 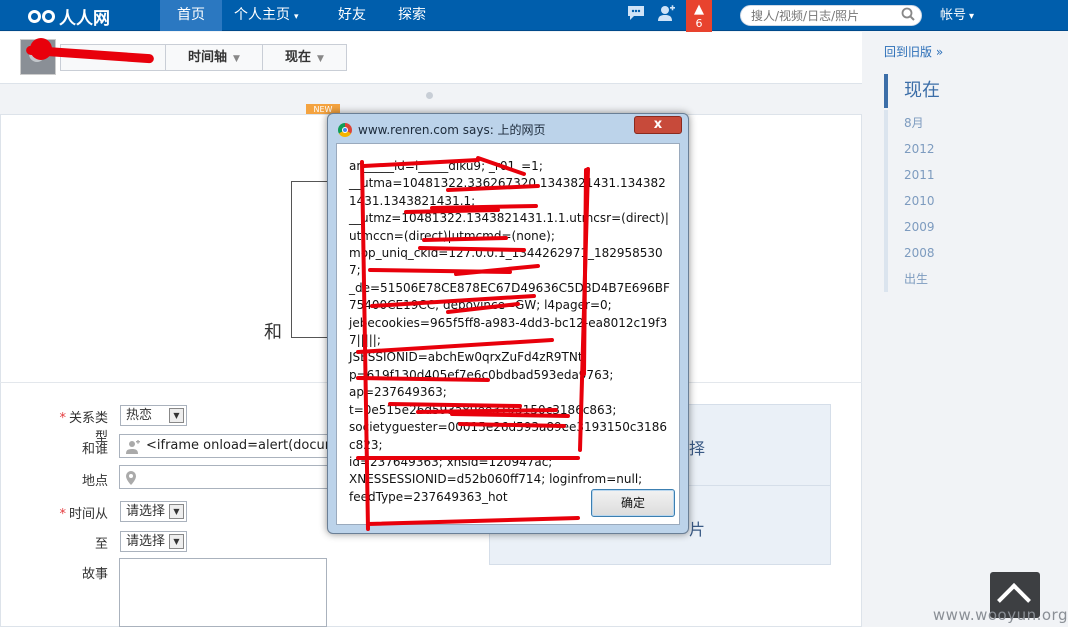 I want to click on watermark: www.wooyun.org, so click(x=1000, y=615).